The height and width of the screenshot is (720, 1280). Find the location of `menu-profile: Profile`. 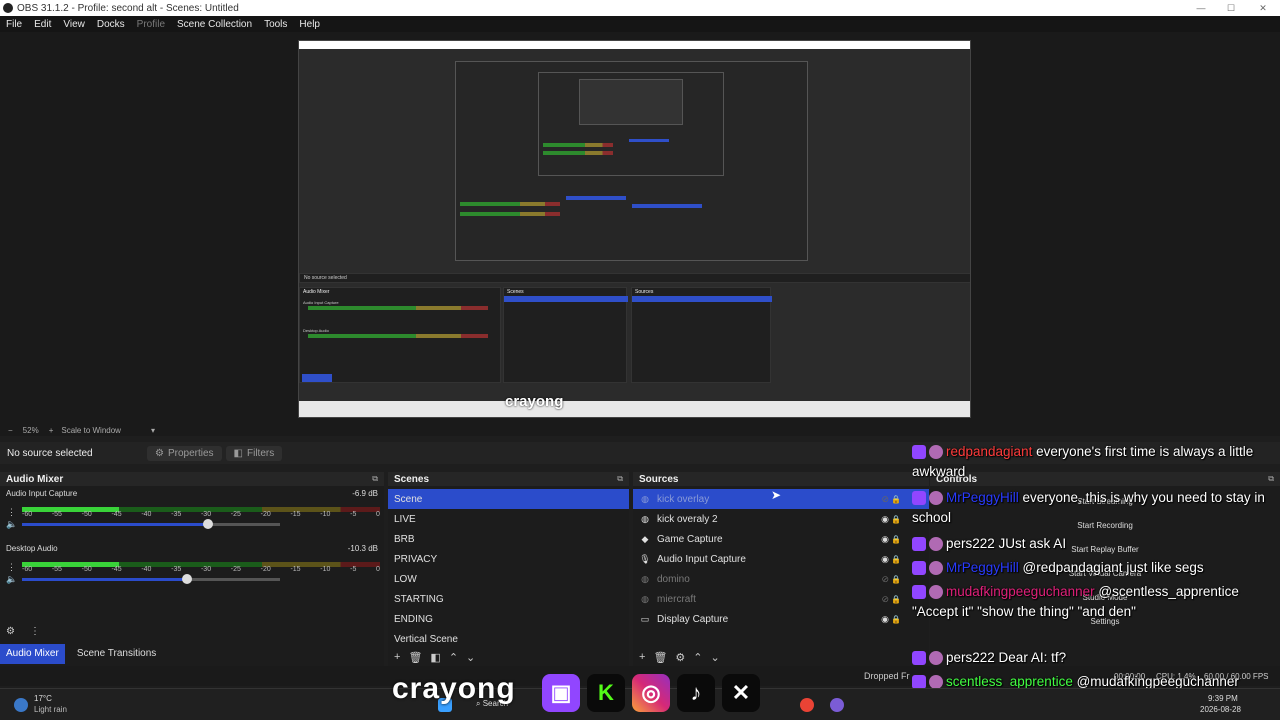

menu-profile: Profile is located at coordinates (151, 24).